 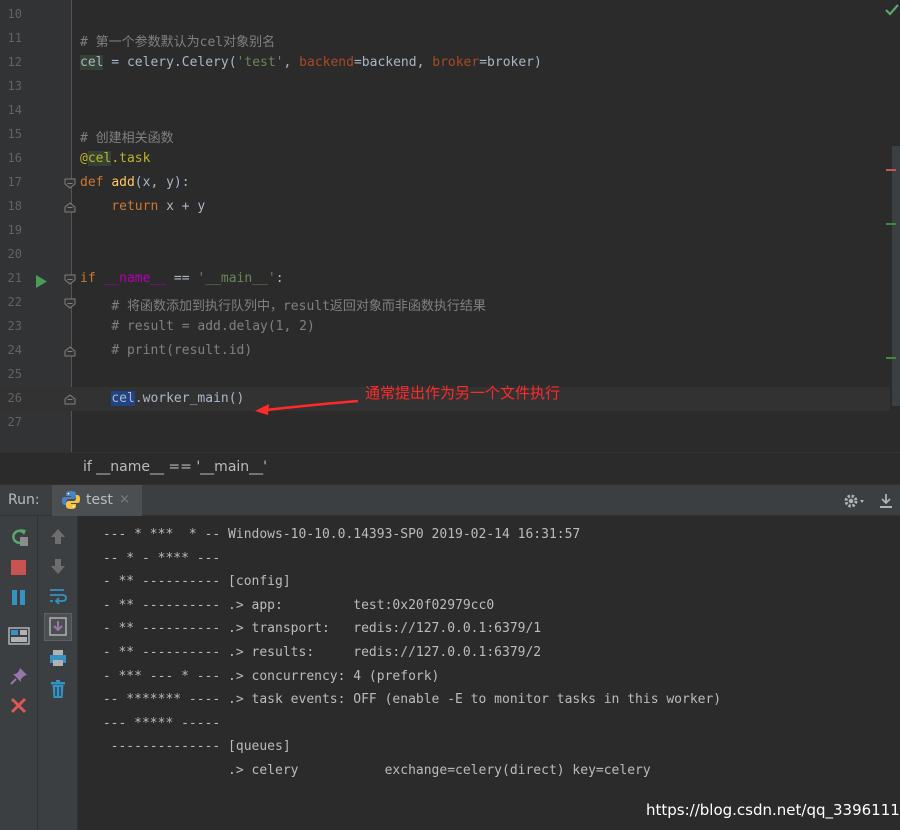 What do you see at coordinates (11, 110) in the screenshot?
I see `line-number: 14` at bounding box center [11, 110].